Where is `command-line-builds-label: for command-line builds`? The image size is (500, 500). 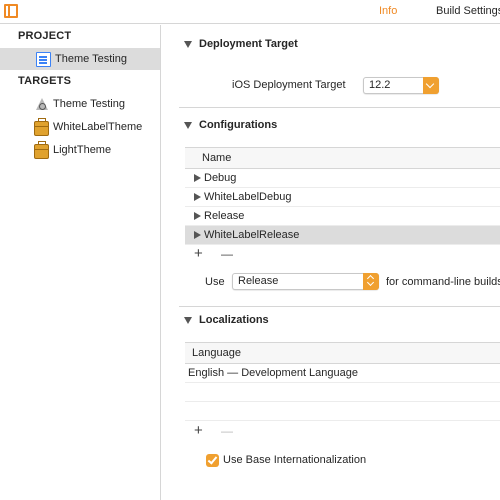
command-line-builds-label: for command-line builds is located at coordinates (443, 282).